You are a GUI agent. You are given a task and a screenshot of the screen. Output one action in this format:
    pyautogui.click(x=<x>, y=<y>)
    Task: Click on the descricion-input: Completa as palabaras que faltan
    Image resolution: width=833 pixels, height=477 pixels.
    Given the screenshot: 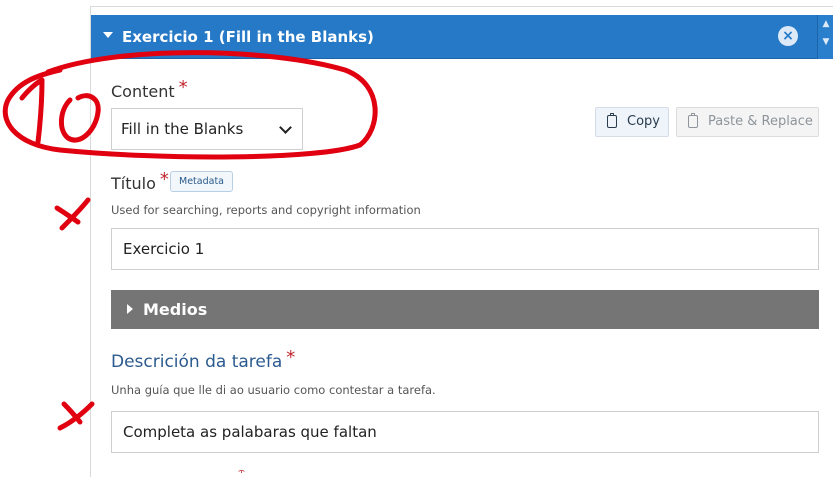 What is the action you would take?
    pyautogui.click(x=465, y=432)
    